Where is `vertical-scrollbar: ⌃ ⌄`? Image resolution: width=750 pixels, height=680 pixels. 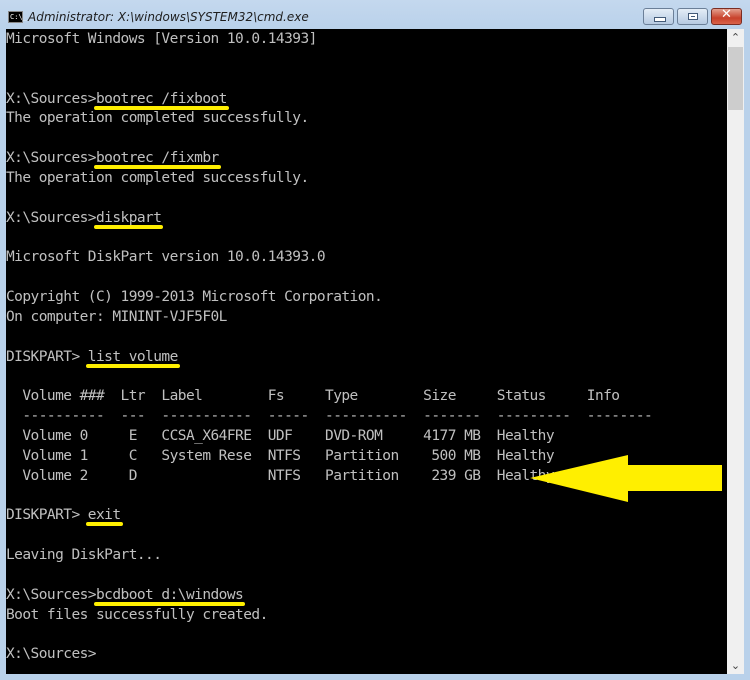 vertical-scrollbar: ⌃ ⌄ is located at coordinates (735, 351).